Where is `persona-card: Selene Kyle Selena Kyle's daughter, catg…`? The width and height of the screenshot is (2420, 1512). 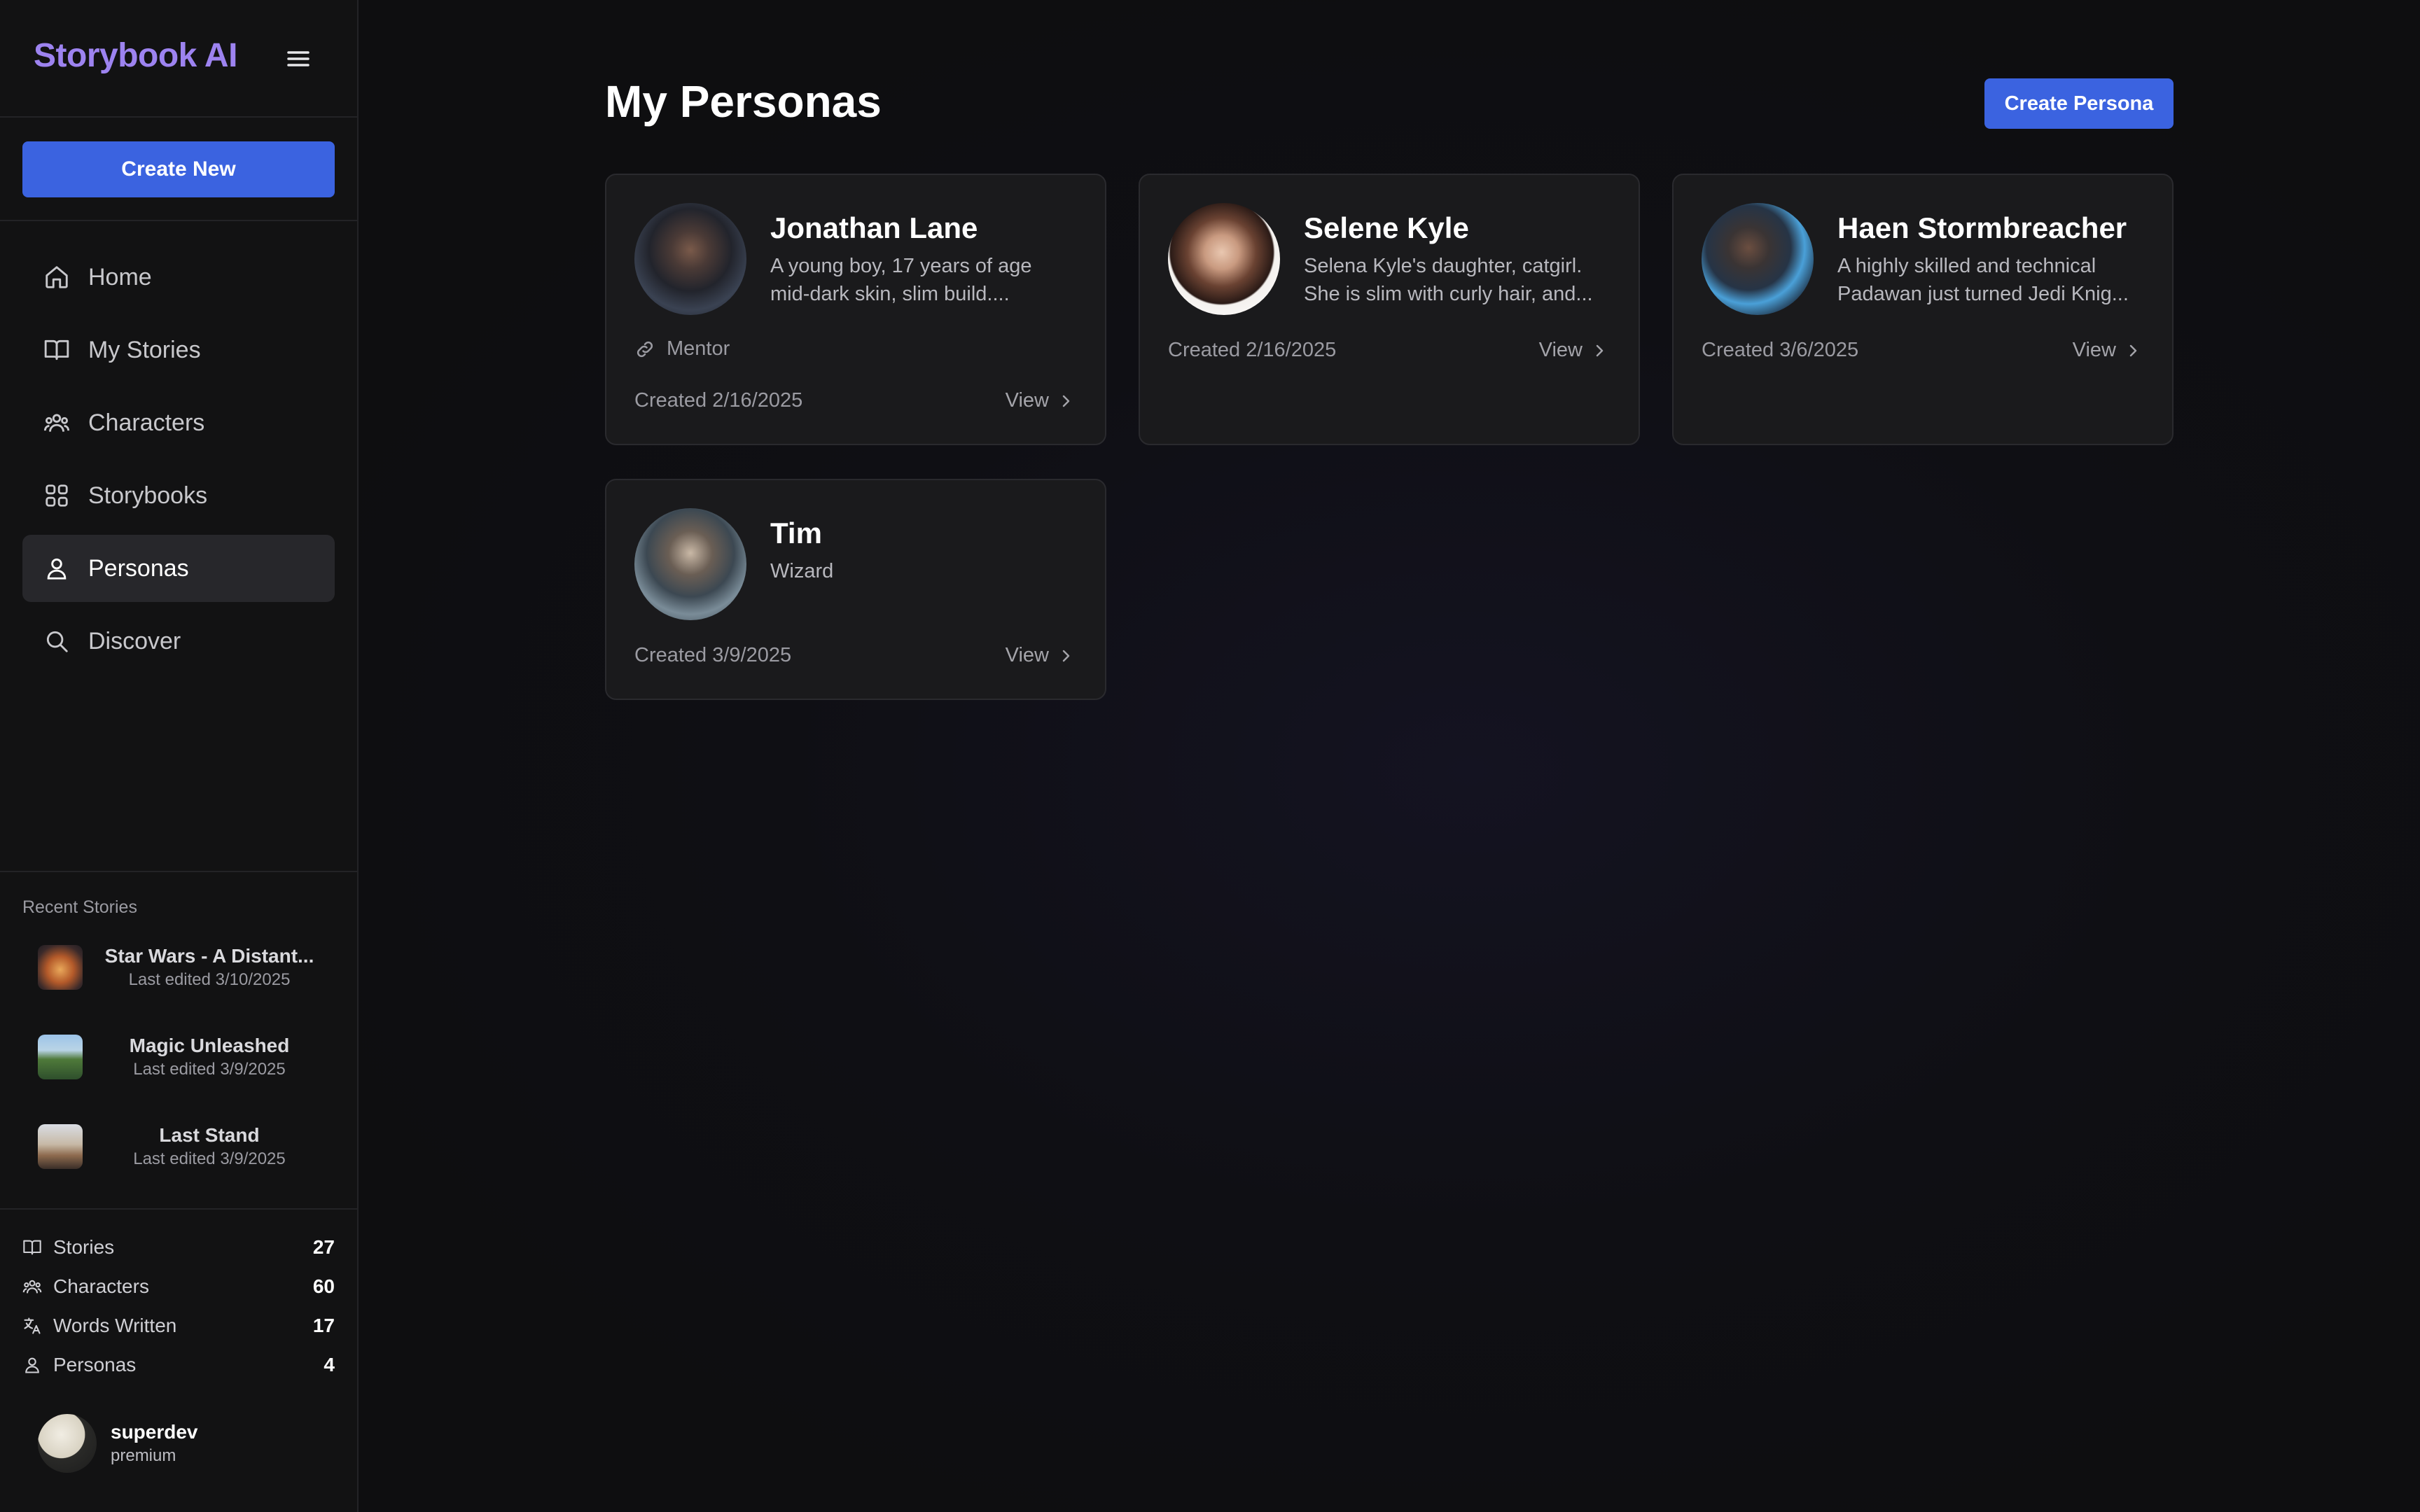 persona-card: Selene Kyle Selena Kyle's daughter, catg… is located at coordinates (1389, 309).